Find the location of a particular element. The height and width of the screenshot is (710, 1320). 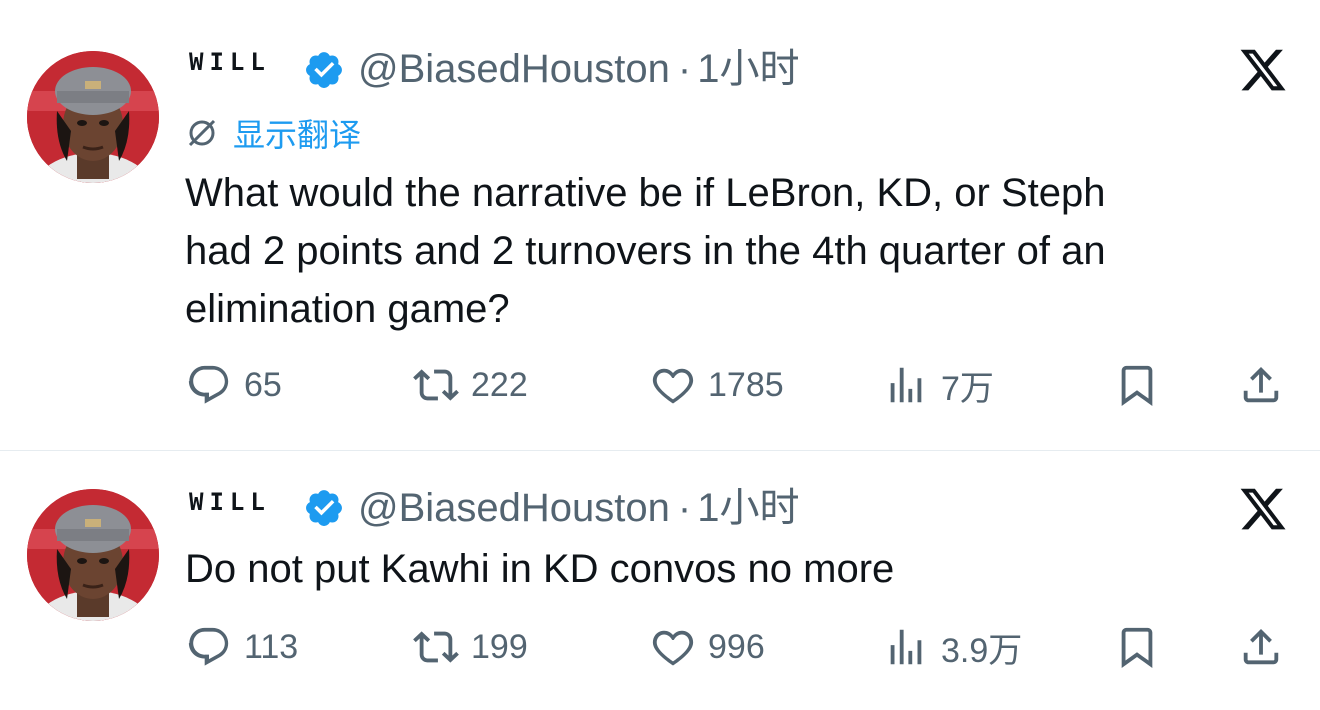

reply-count: 65 is located at coordinates (263, 384).